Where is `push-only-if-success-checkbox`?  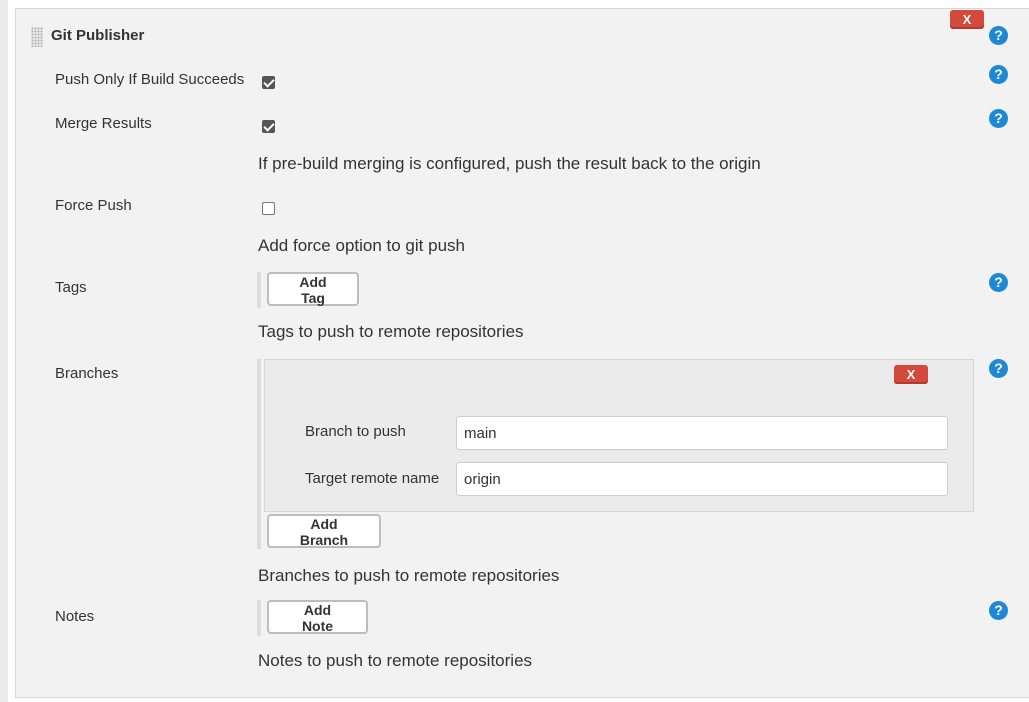
push-only-if-success-checkbox is located at coordinates (268, 82).